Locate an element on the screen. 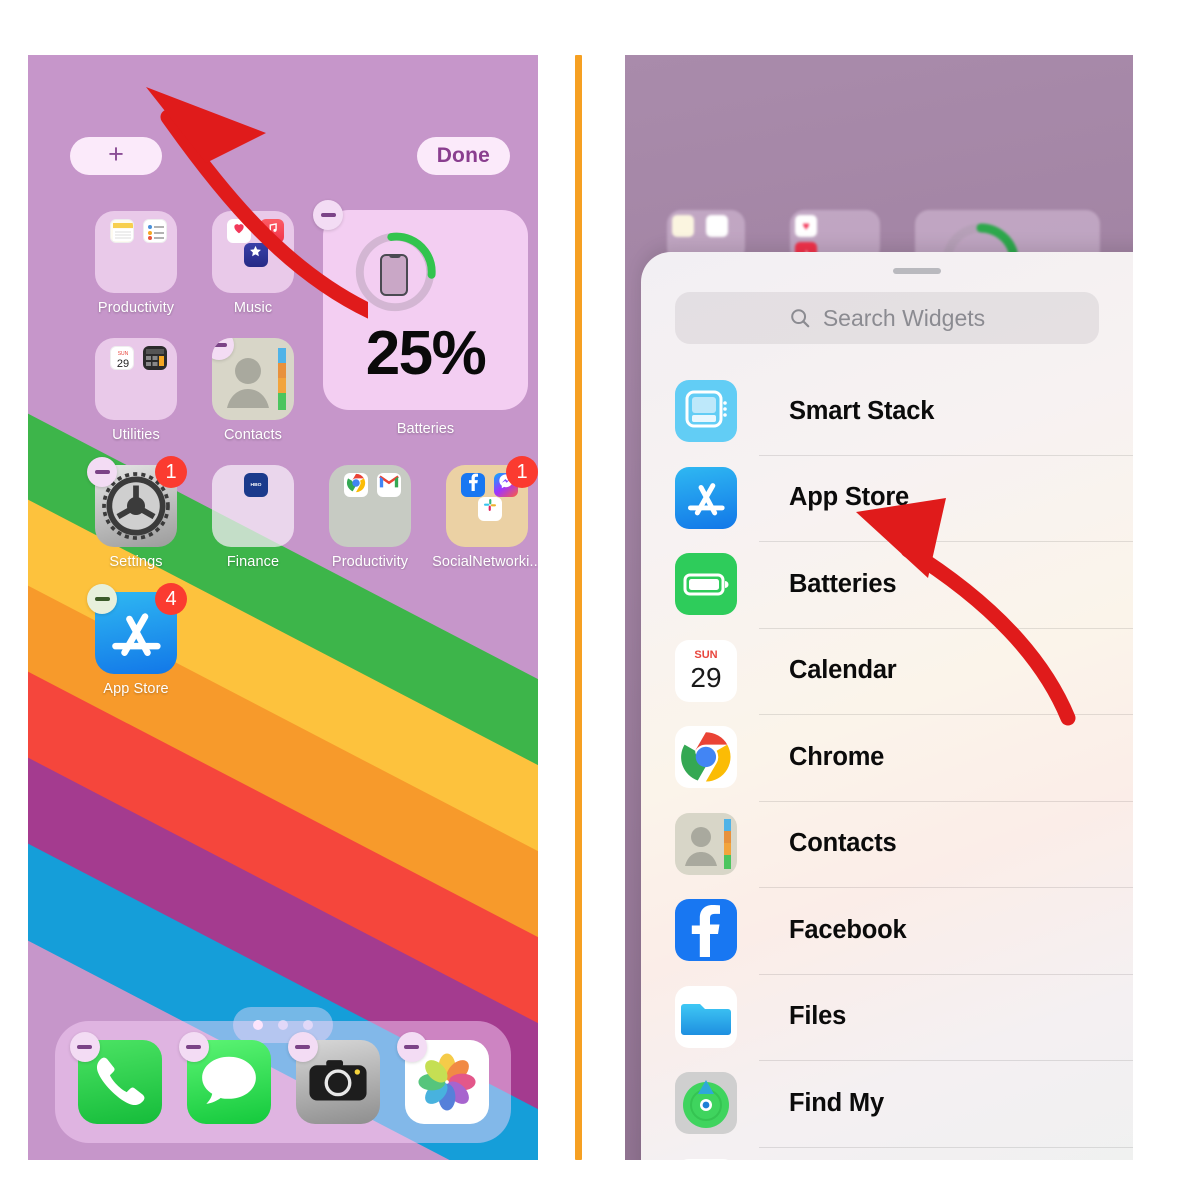 This screenshot has height=1200, width=1200. folder-productivity-1: Productivity is located at coordinates (136, 263).